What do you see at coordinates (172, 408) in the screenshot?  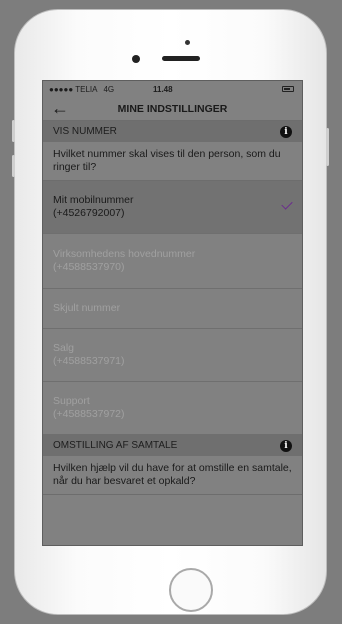 I see `option-support: Support (+4588537972)` at bounding box center [172, 408].